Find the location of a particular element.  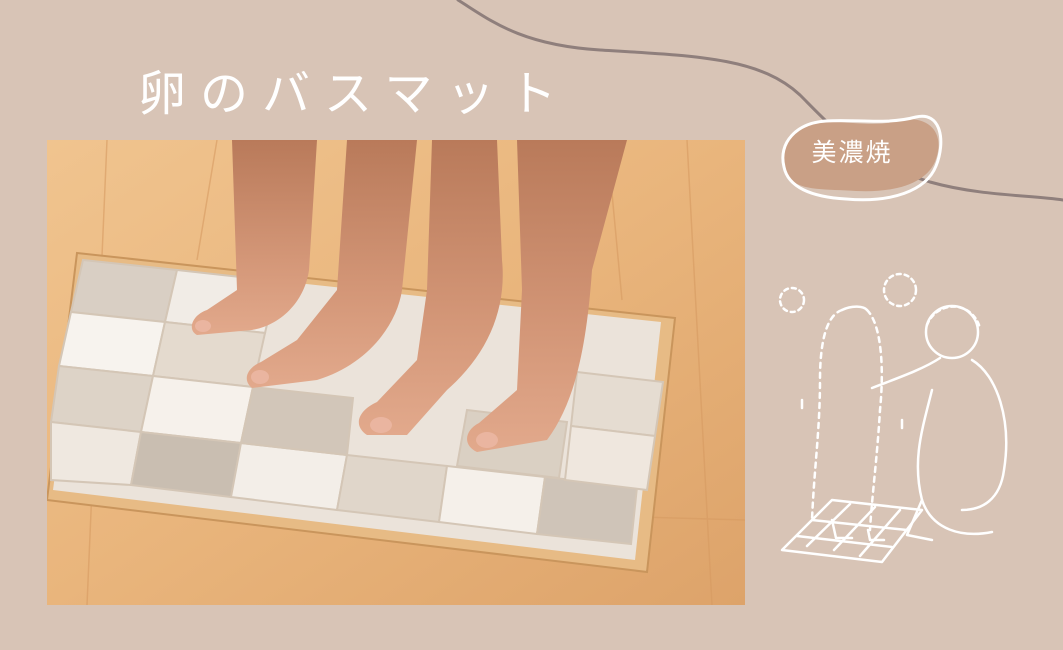

badge-label: 美濃焼 is located at coordinates (852, 152).